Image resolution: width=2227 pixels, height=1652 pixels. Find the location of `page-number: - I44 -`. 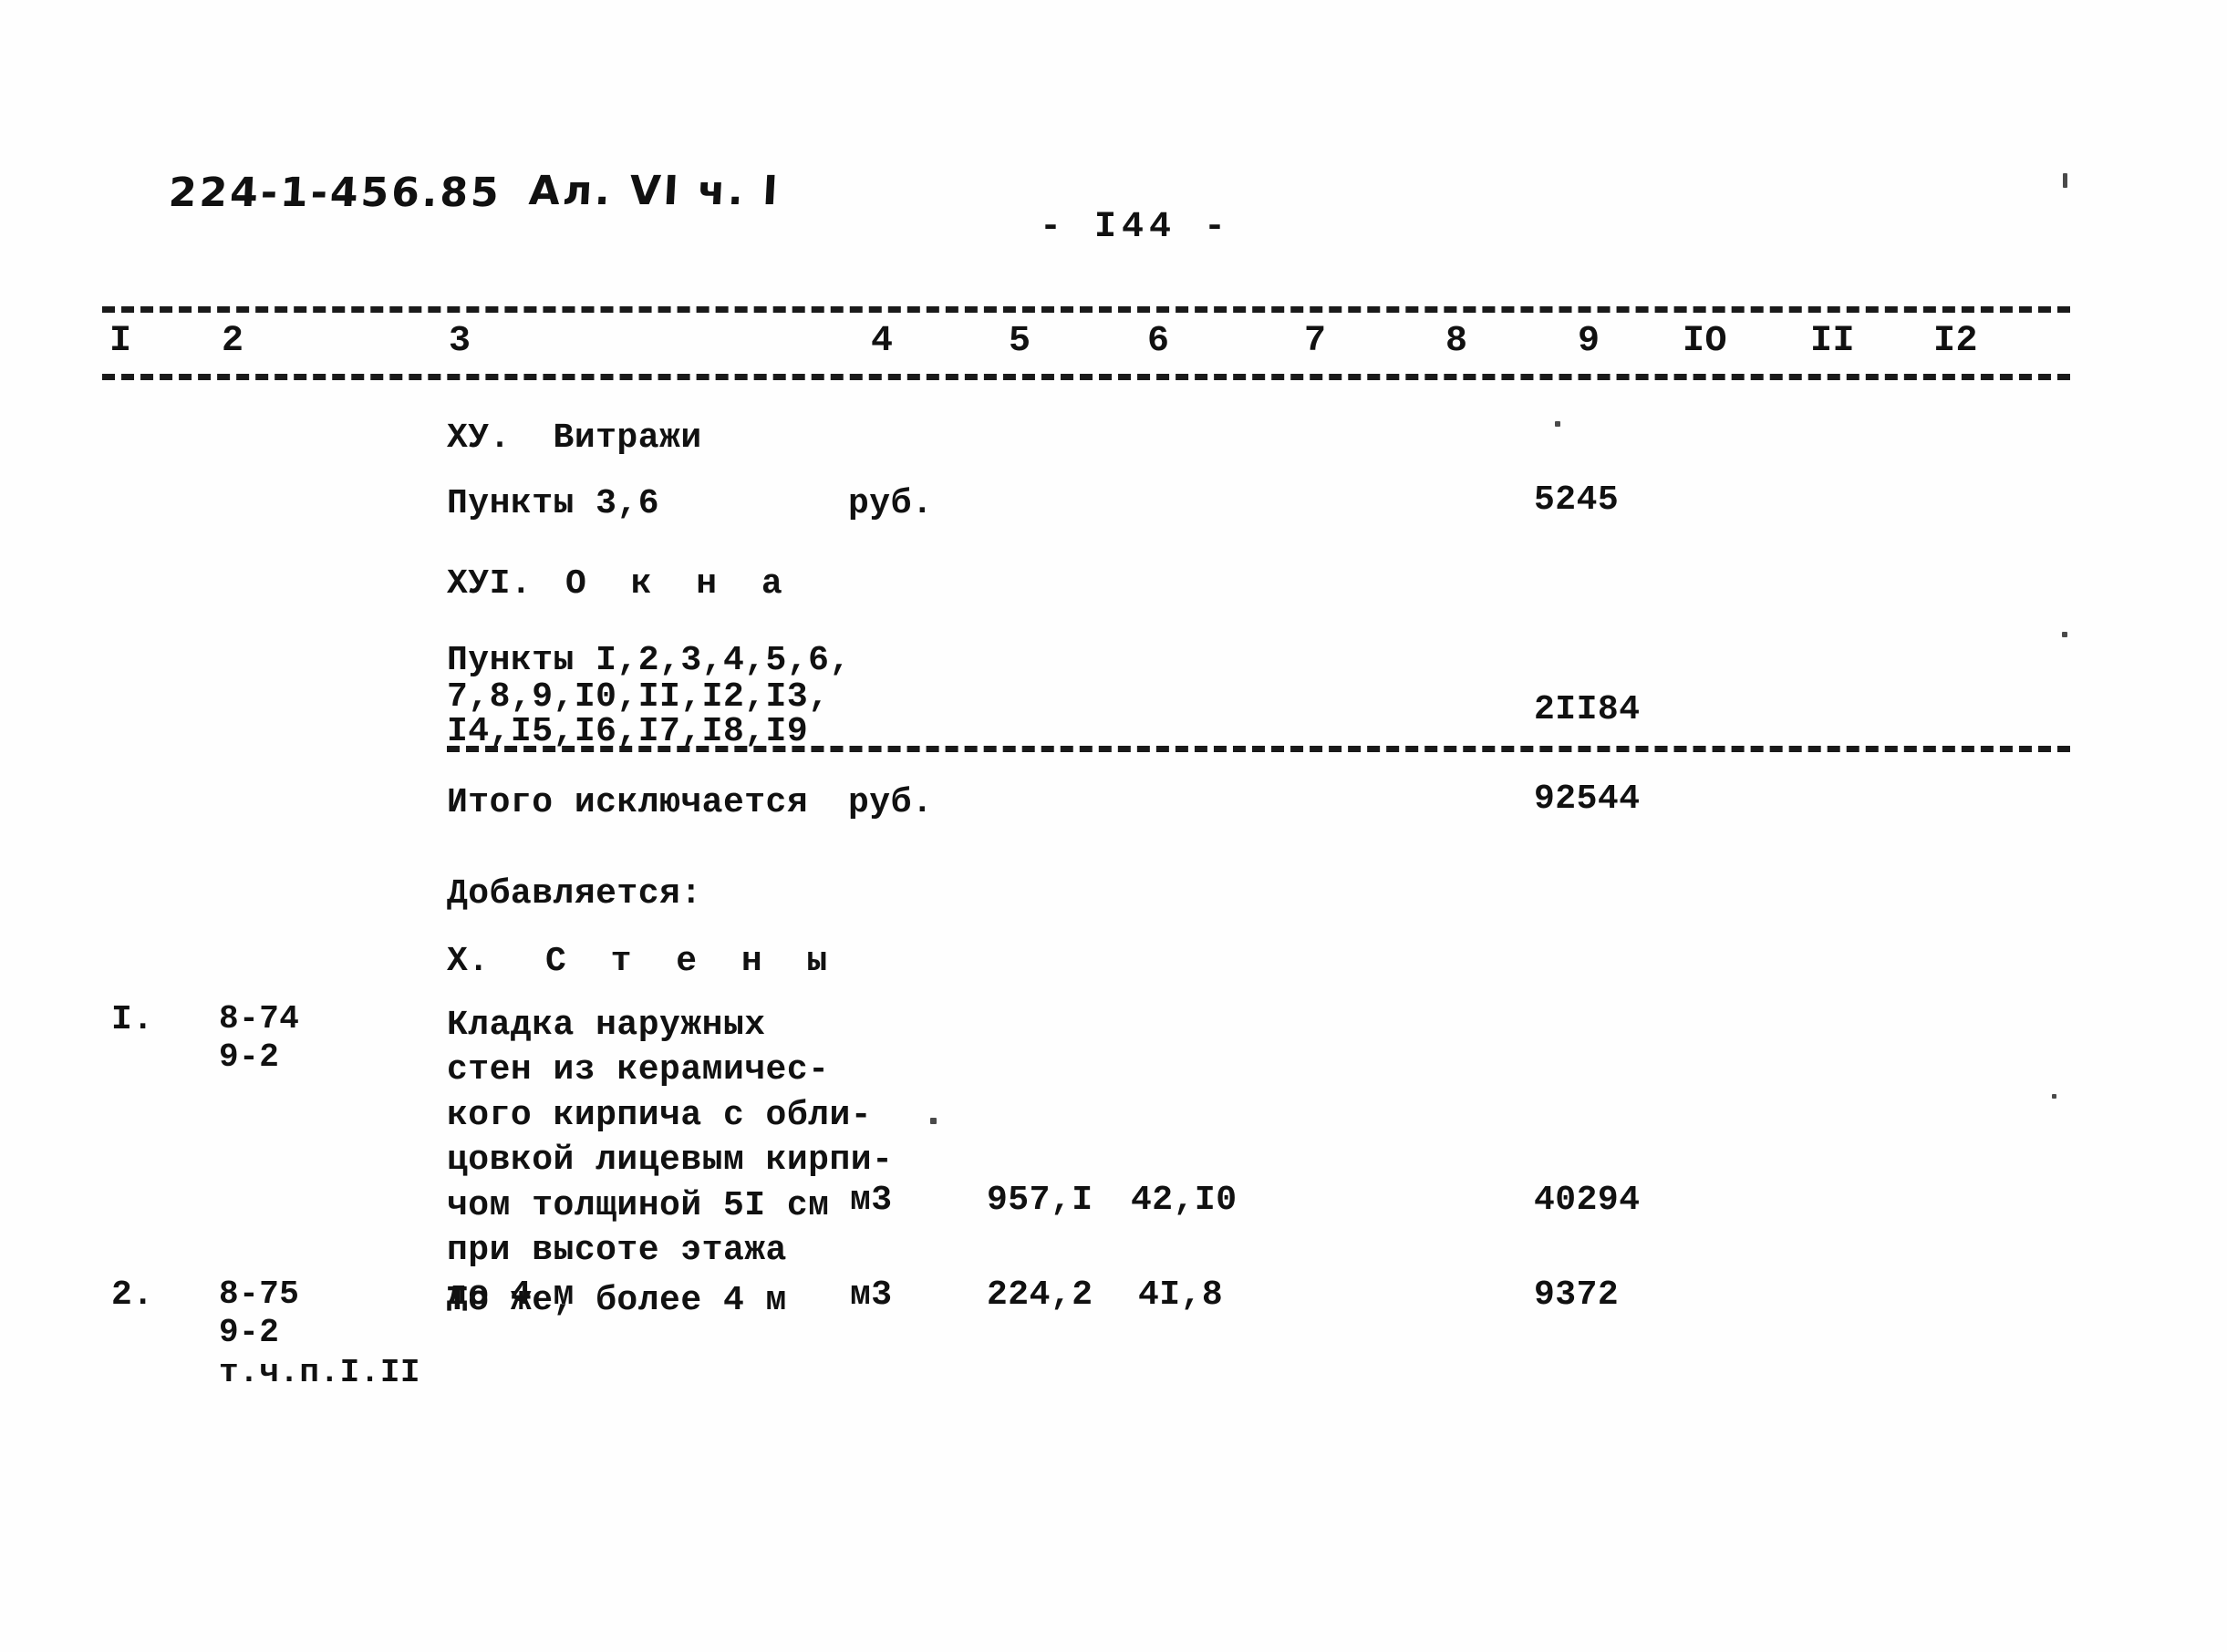

page-number: - I44 - is located at coordinates (1136, 227).